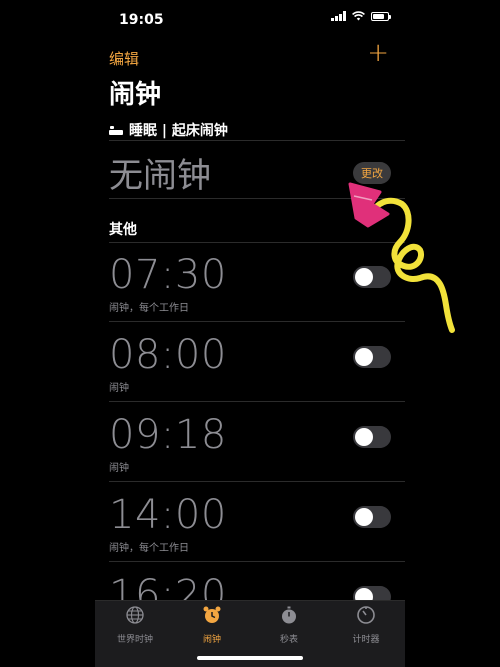 This screenshot has width=500, height=667. Describe the element at coordinates (358, 16) in the screenshot. I see `wifi-icon` at that location.